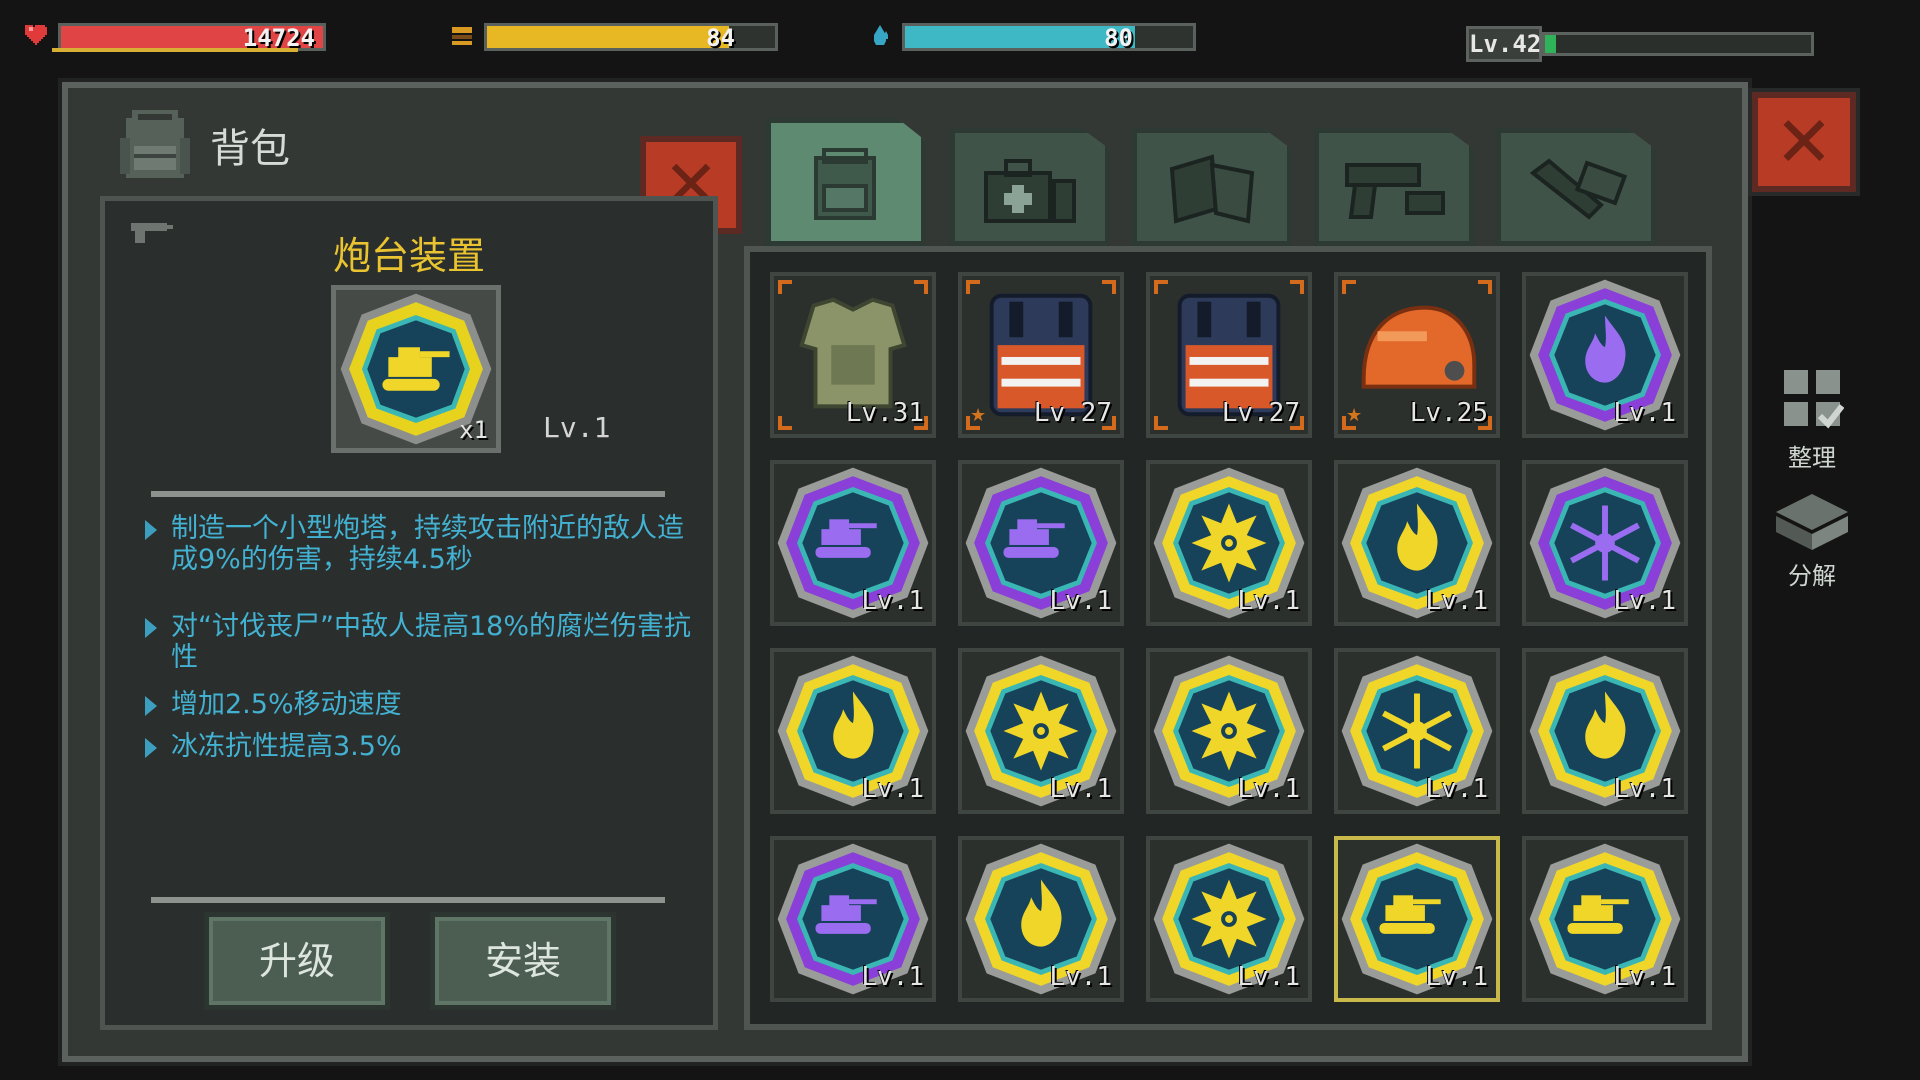  I want to click on tab-tools, so click(1576, 187).